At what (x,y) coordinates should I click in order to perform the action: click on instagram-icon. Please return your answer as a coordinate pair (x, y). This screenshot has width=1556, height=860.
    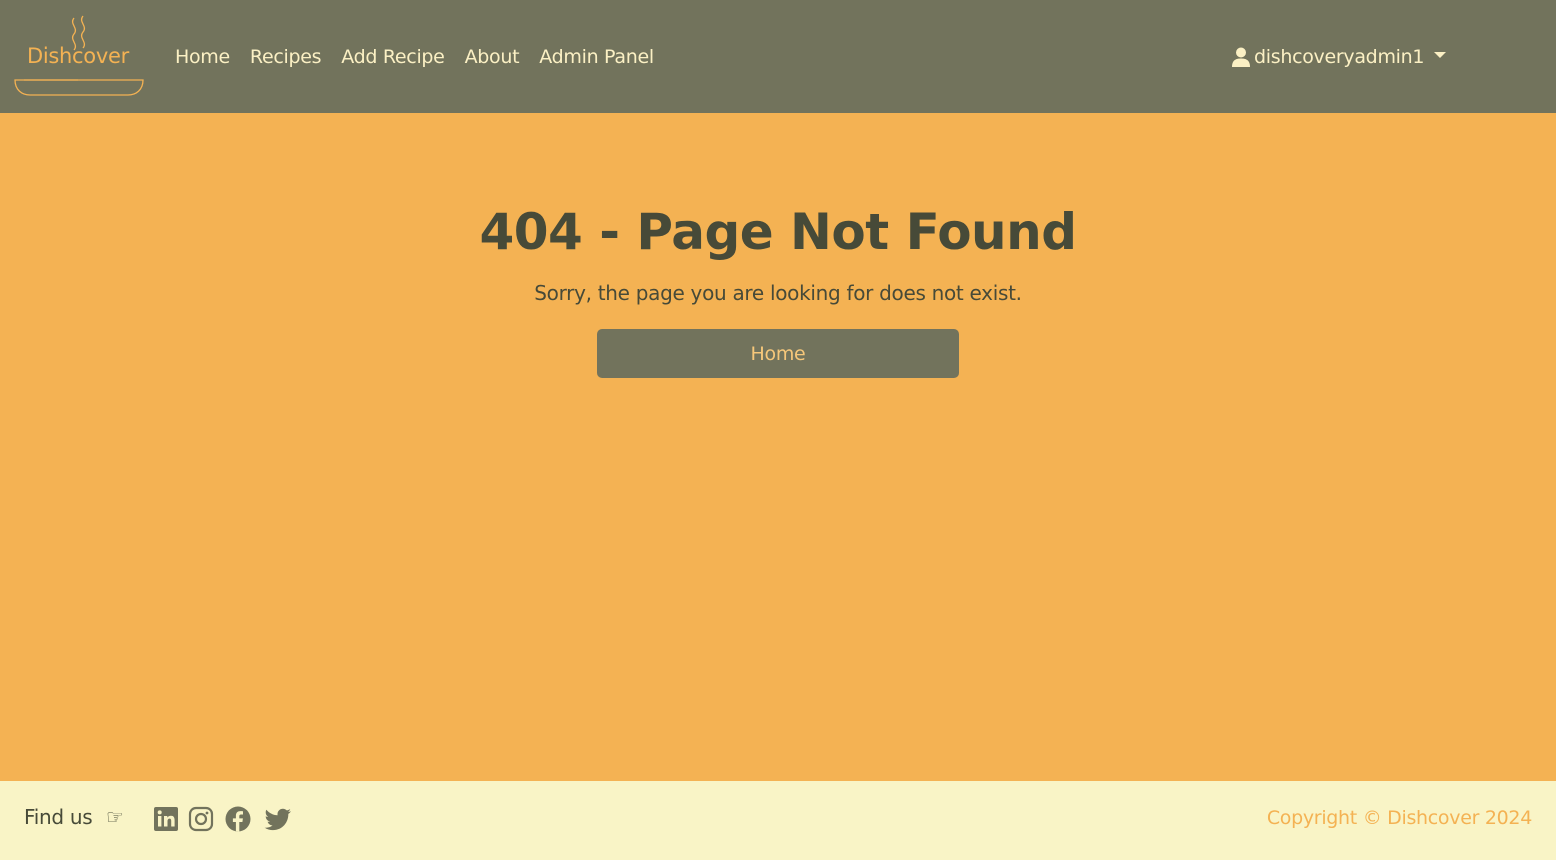
    Looking at the image, I should click on (201, 819).